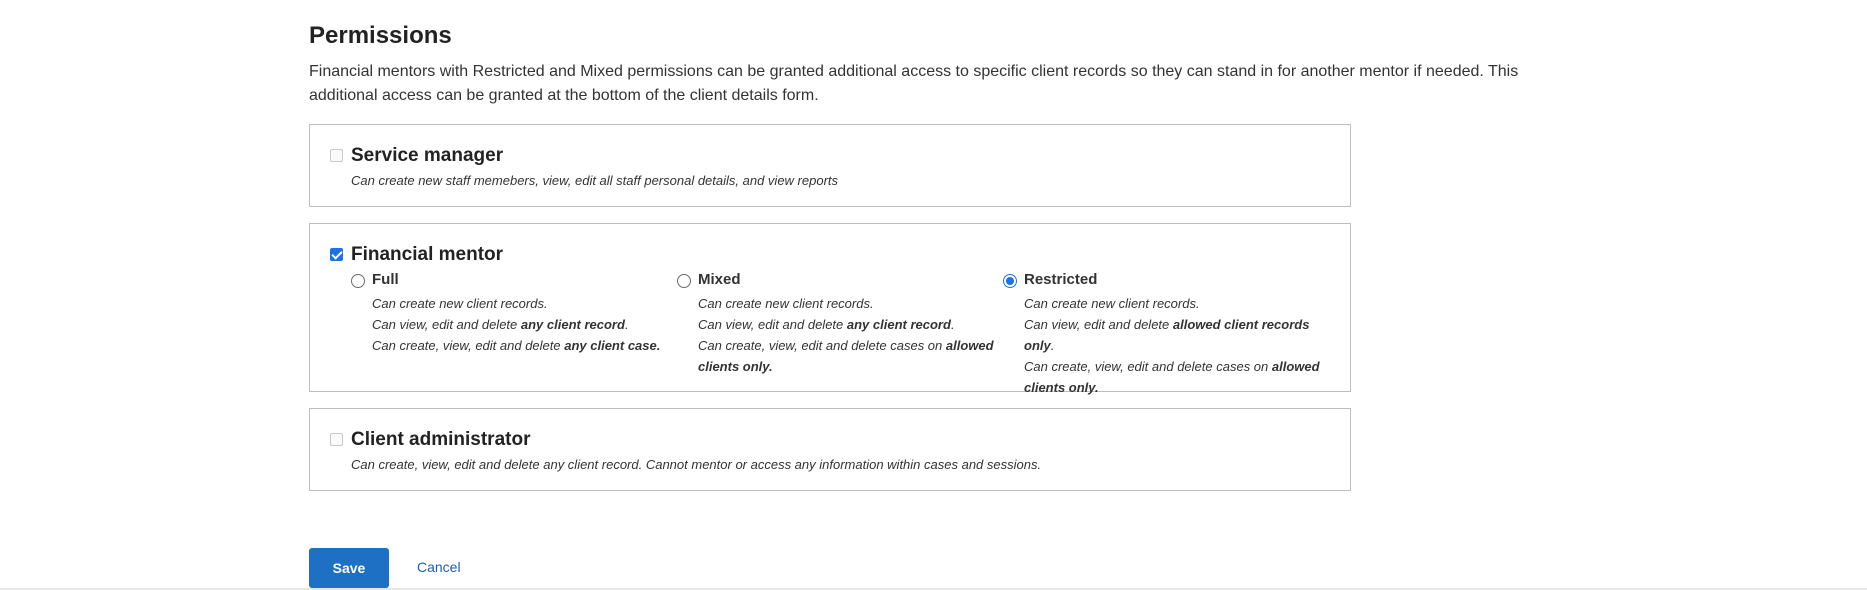 The height and width of the screenshot is (590, 1867). Describe the element at coordinates (460, 303) in the screenshot. I see `full-line-1: Can create new client records.` at that location.